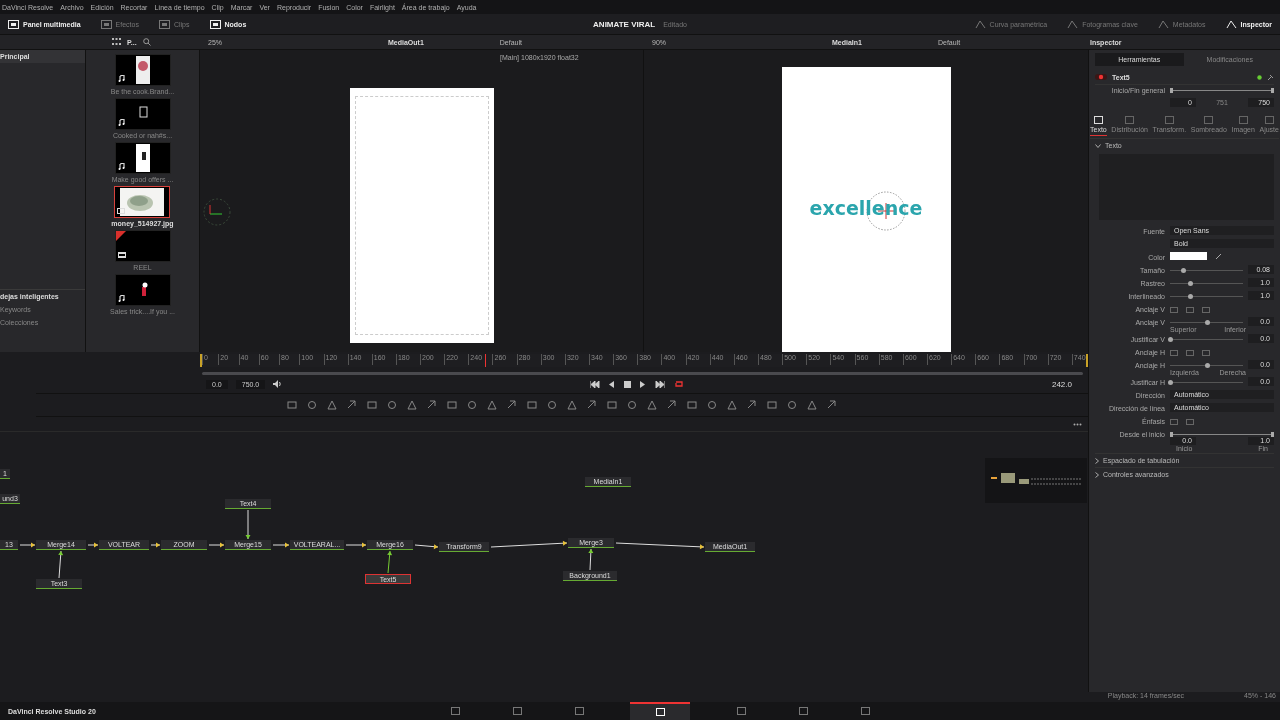  What do you see at coordinates (679, 384) in the screenshot?
I see `loop-icon` at bounding box center [679, 384].